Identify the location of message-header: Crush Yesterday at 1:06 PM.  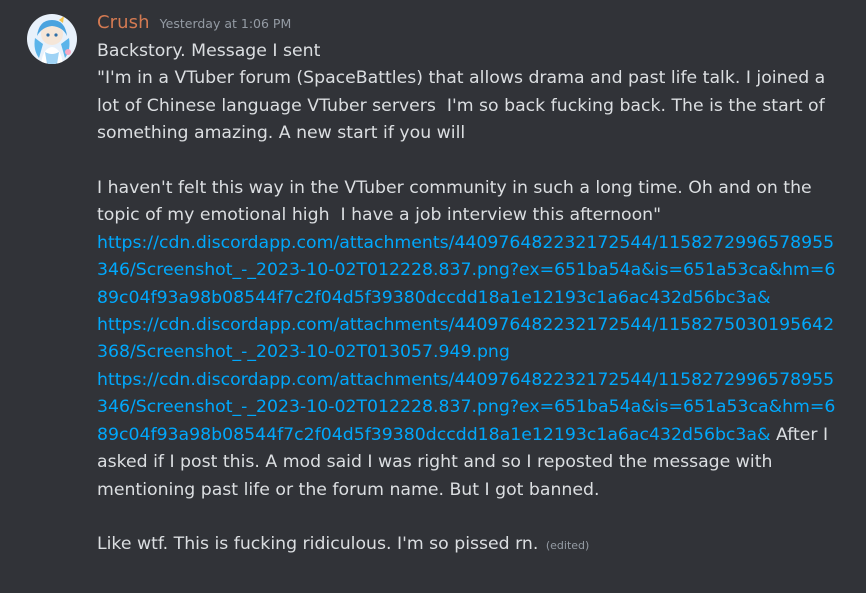
(469, 25).